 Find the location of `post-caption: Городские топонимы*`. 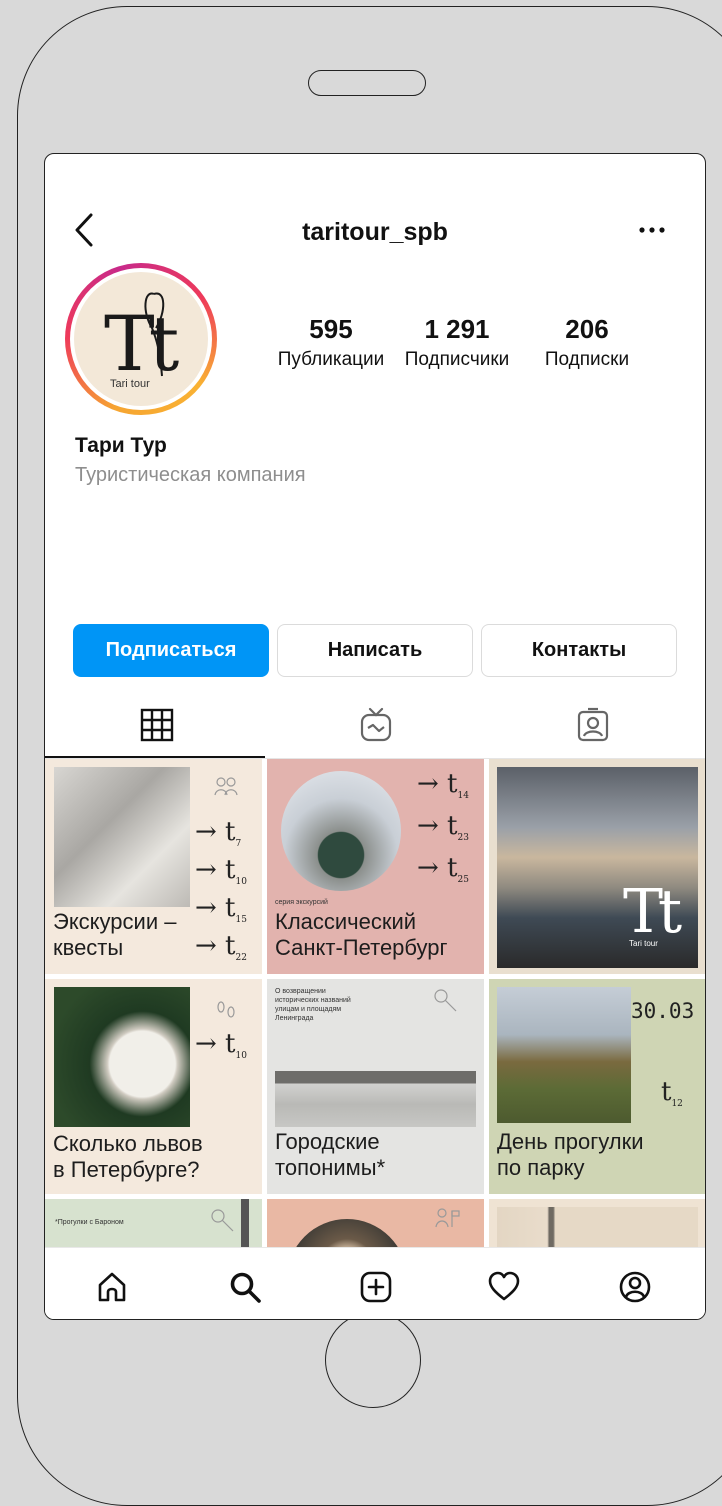

post-caption: Городские топонимы* is located at coordinates (330, 1154).